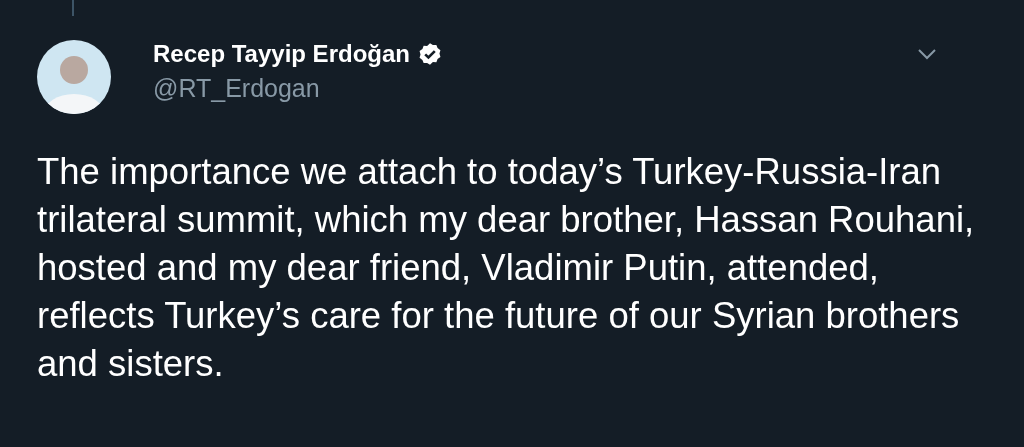 The image size is (1024, 447). What do you see at coordinates (297, 88) in the screenshot?
I see `author-handle: @RT_Erdogan` at bounding box center [297, 88].